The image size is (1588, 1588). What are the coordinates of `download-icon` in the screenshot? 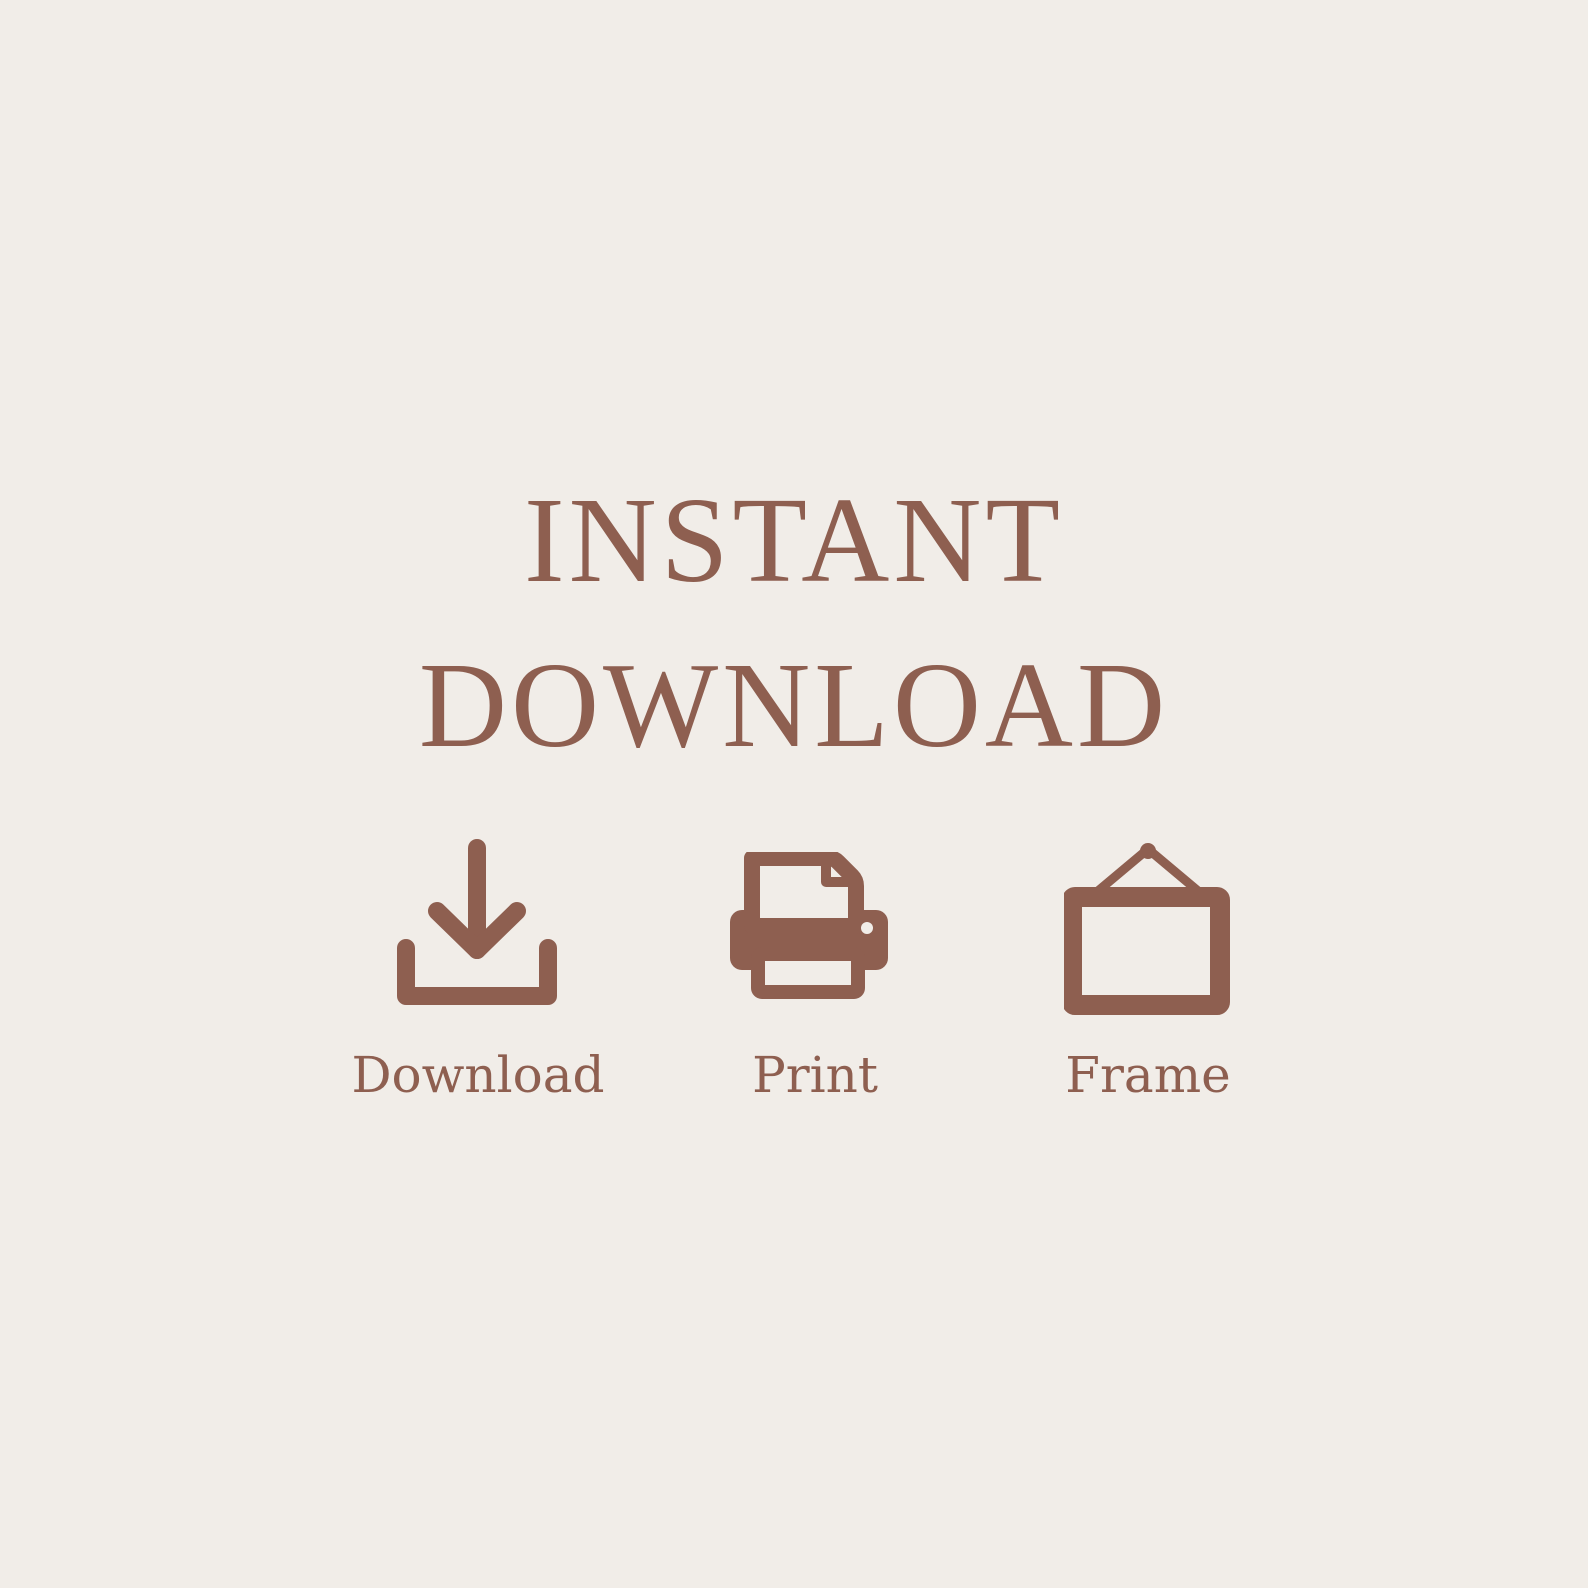 It's located at (480, 930).